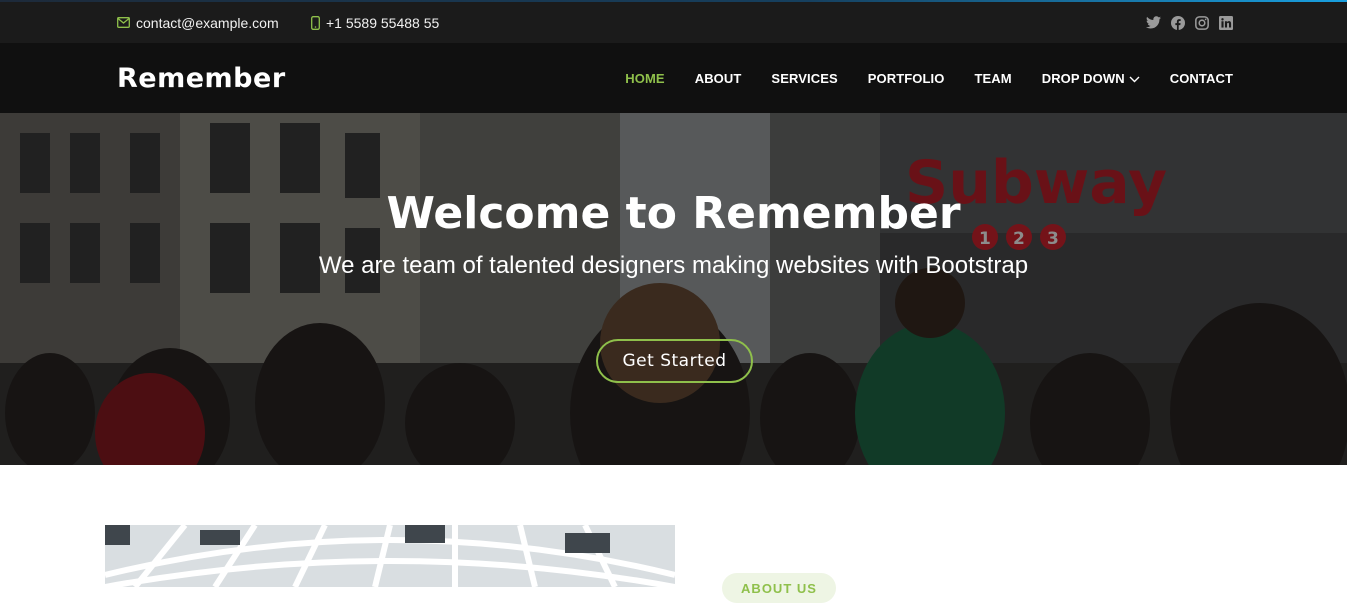 This screenshot has height=603, width=1347. I want to click on social-links, so click(1189, 22).